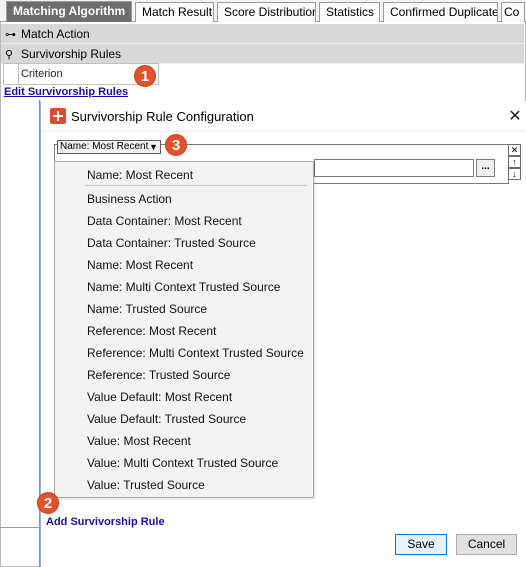 The image size is (526, 567). What do you see at coordinates (514, 116) in the screenshot?
I see `close-icon: ✕` at bounding box center [514, 116].